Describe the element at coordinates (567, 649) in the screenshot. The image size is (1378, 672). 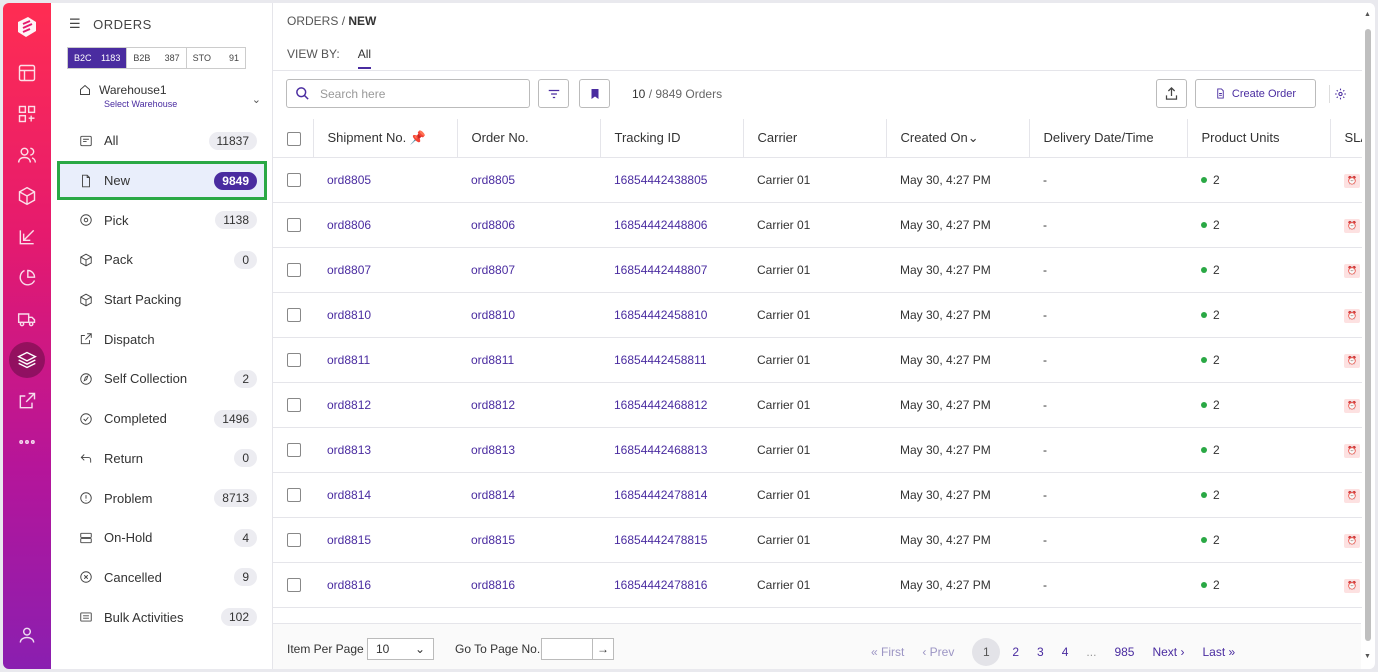
I see `goto-page-input` at that location.